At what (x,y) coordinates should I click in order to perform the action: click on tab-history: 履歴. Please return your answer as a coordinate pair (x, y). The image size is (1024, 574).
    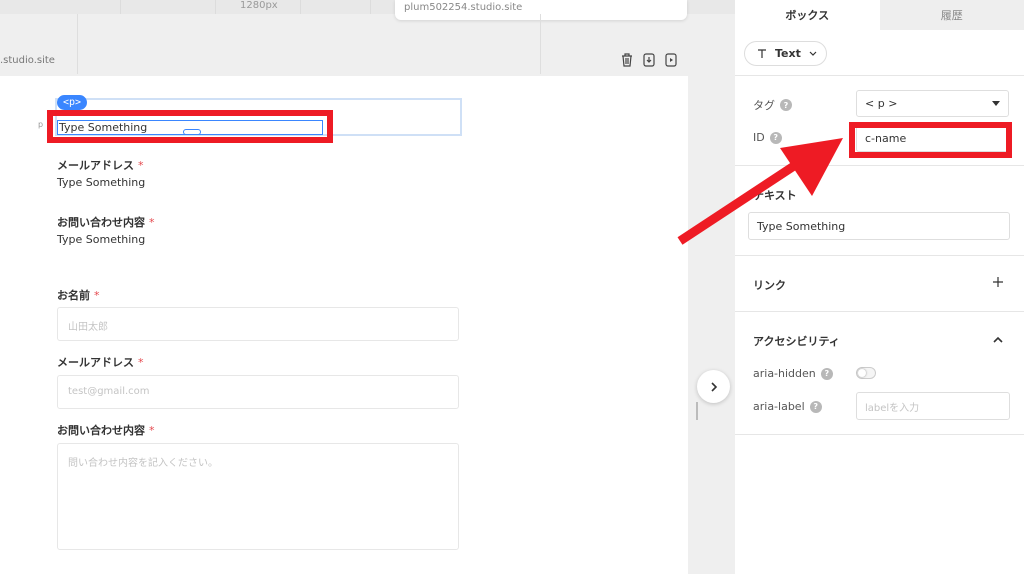
    Looking at the image, I should click on (951, 15).